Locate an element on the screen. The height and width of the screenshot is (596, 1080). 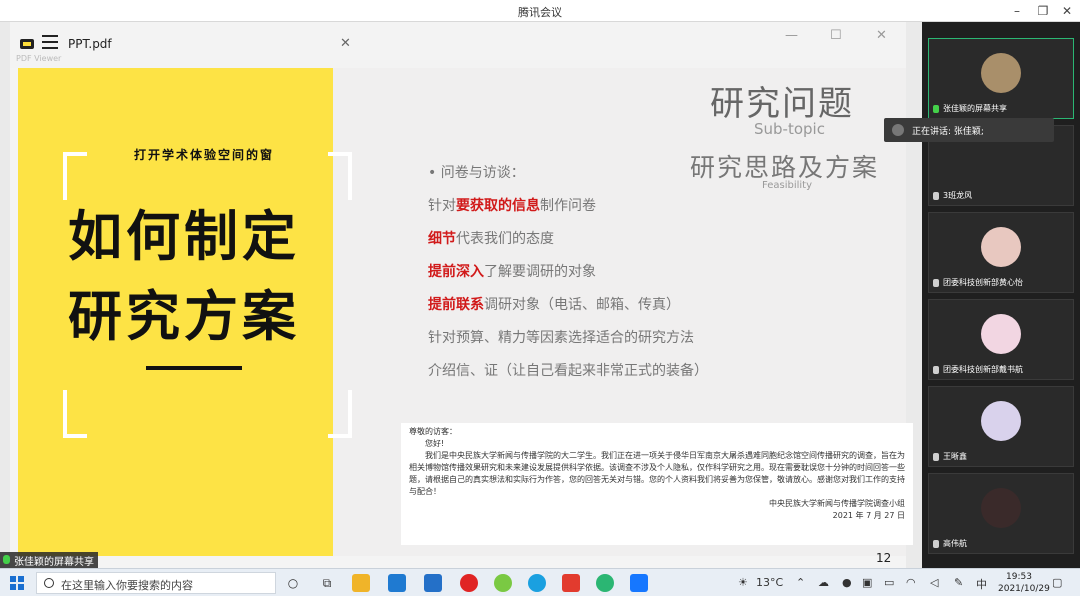
participant-name: 团委科技创新部黄心怡 is located at coordinates (978, 282).